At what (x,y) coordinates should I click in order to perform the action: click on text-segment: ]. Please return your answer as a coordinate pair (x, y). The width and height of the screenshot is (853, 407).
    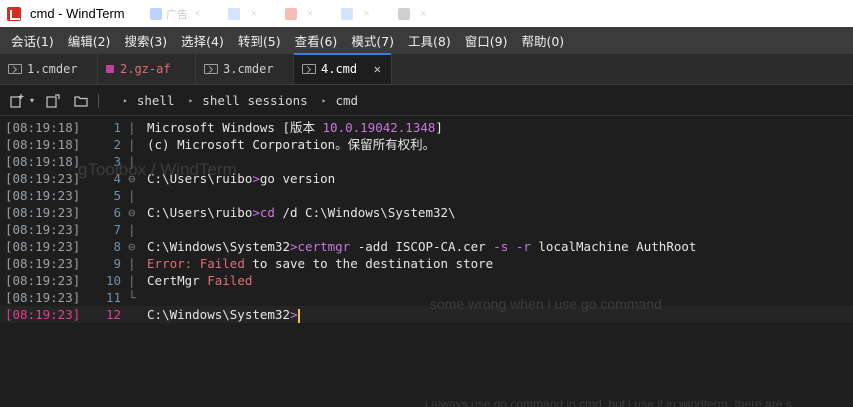
    Looking at the image, I should click on (439, 127).